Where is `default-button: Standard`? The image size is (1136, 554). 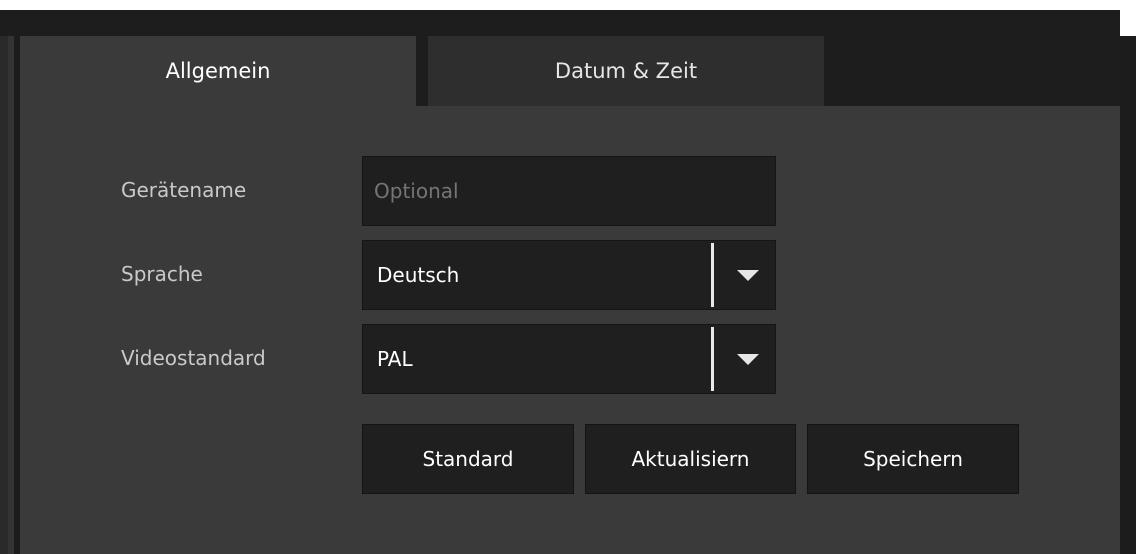
default-button: Standard is located at coordinates (468, 459).